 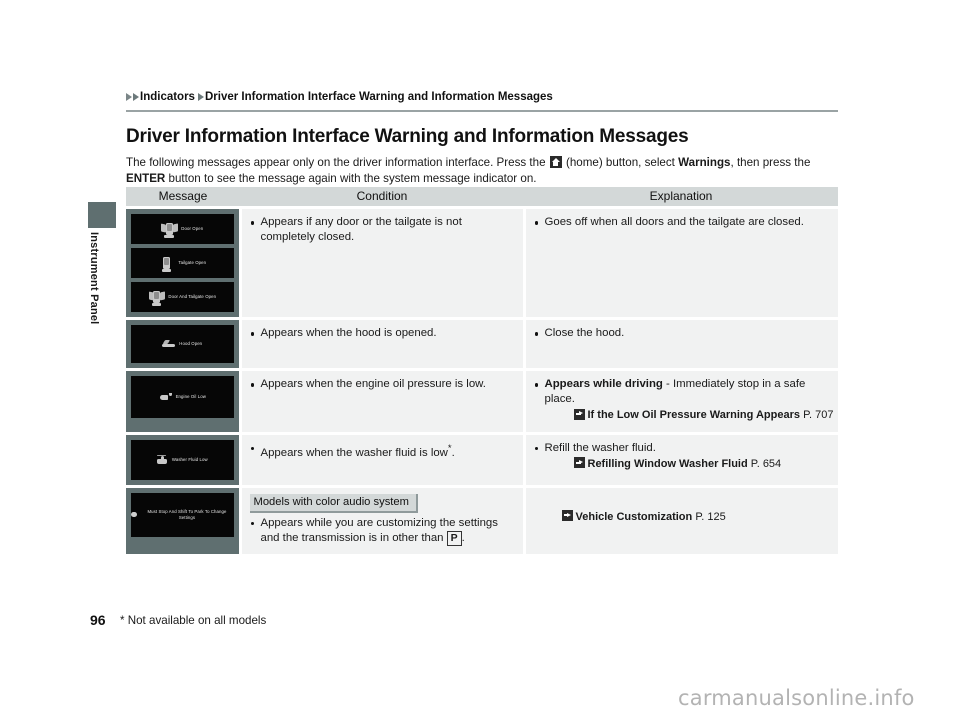 I want to click on cross-reference: Refilling Window Washer Fluid P. 654, so click(x=682, y=464).